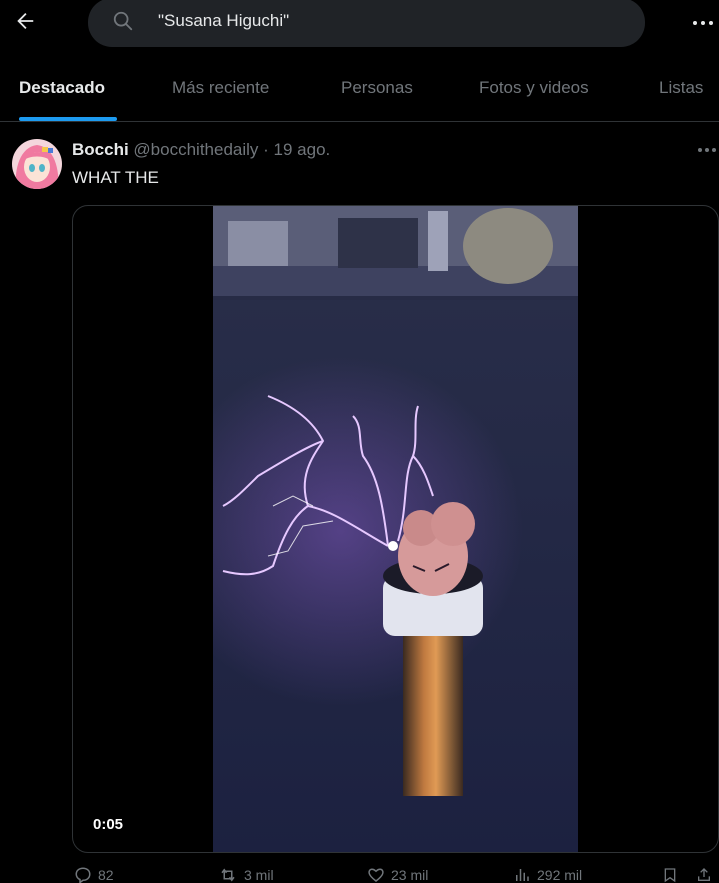 This screenshot has height=883, width=719. I want to click on author-handle: @bocchithedaily, so click(195, 149).